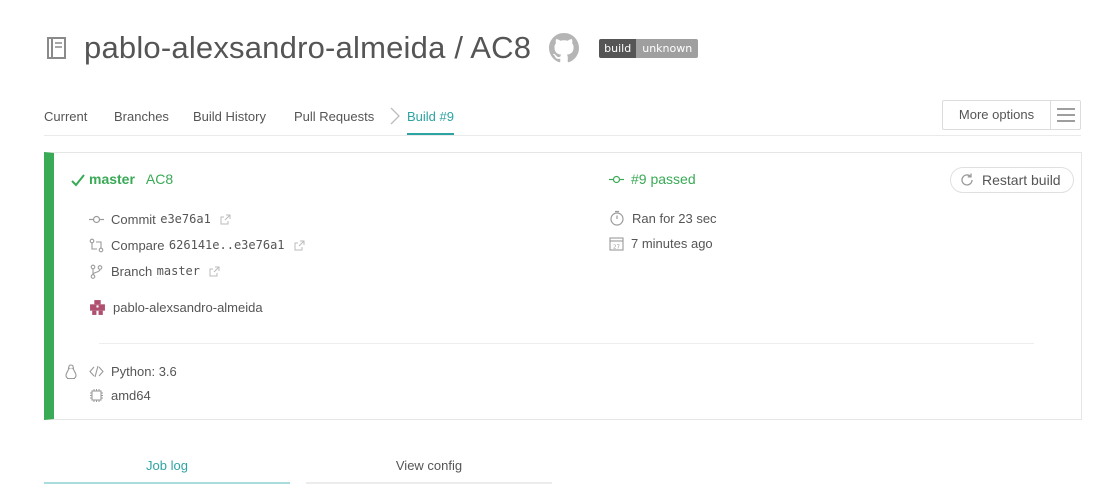 This screenshot has height=498, width=1093. Describe the element at coordinates (56, 48) in the screenshot. I see `book-icon` at that location.